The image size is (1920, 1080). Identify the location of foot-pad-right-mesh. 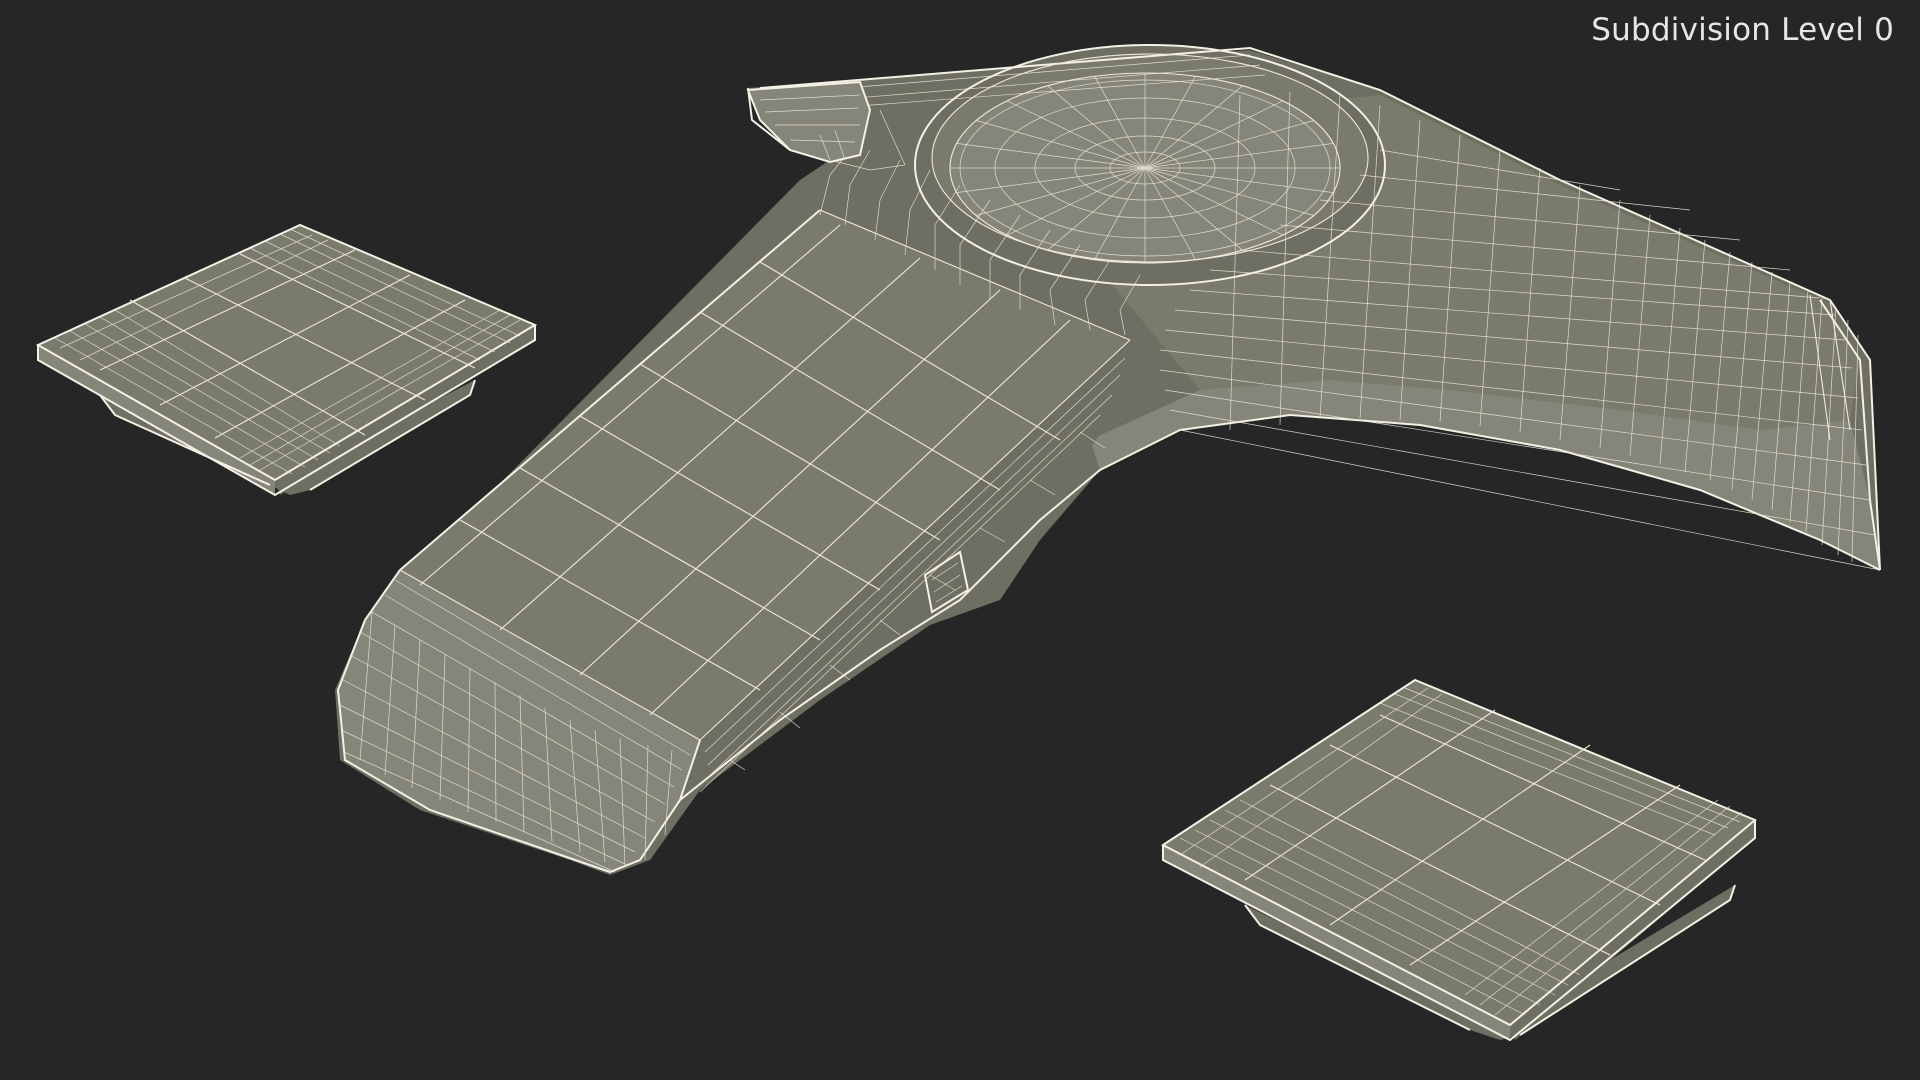
(1459, 860).